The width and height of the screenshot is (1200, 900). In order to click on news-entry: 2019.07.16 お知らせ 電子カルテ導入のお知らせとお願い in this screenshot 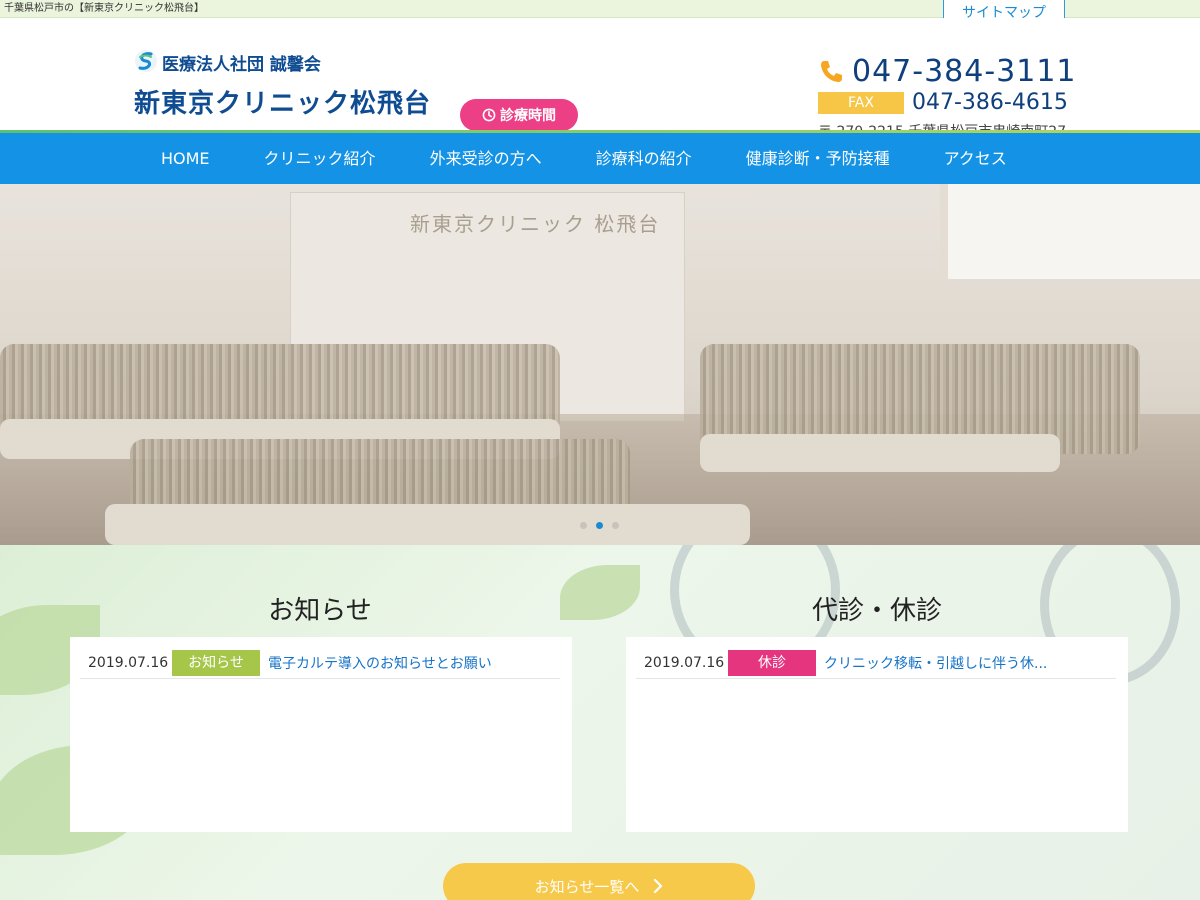, I will do `click(320, 663)`.